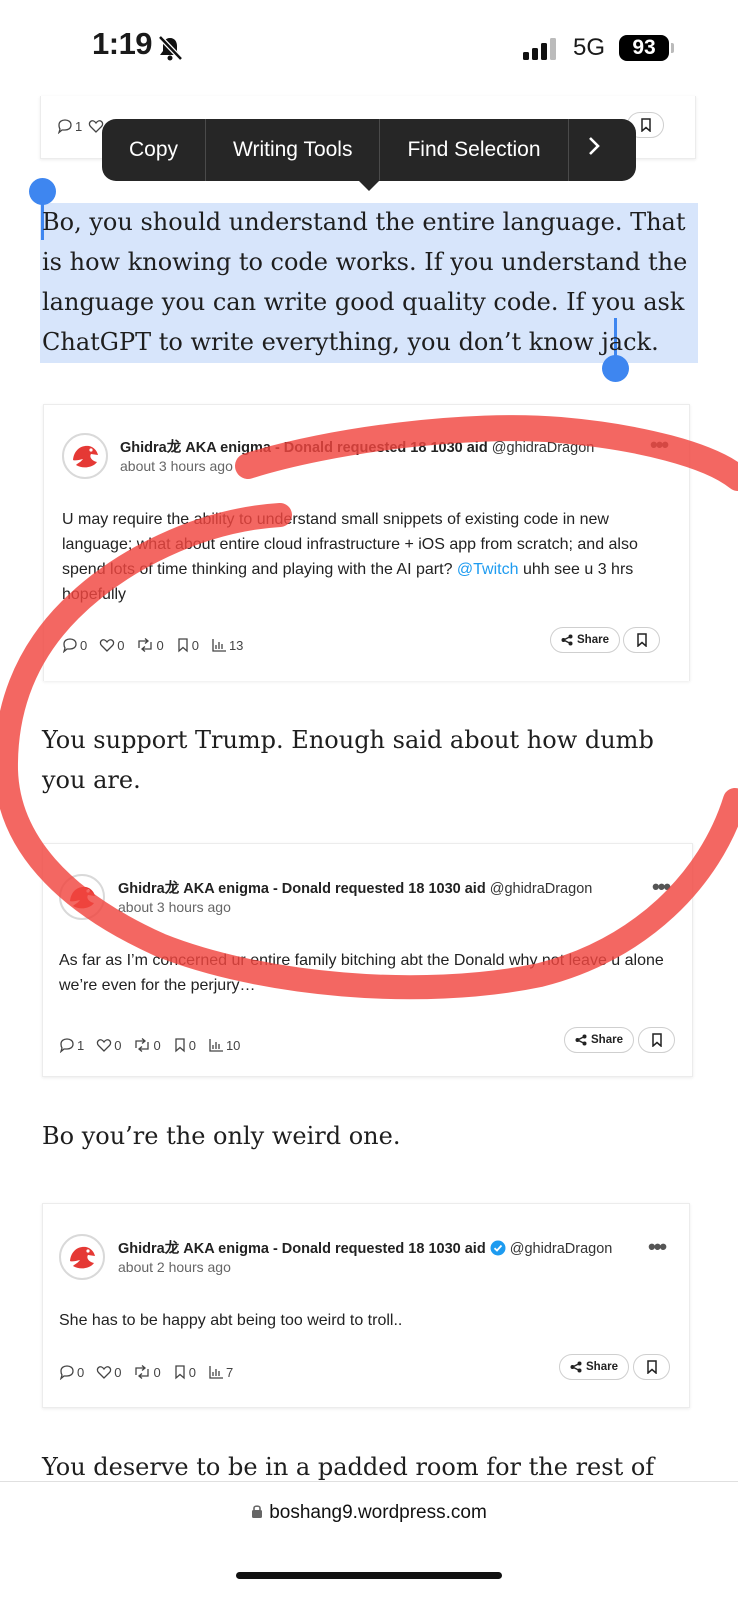 This screenshot has height=1601, width=738. I want to click on views-stat: 13, so click(227, 645).